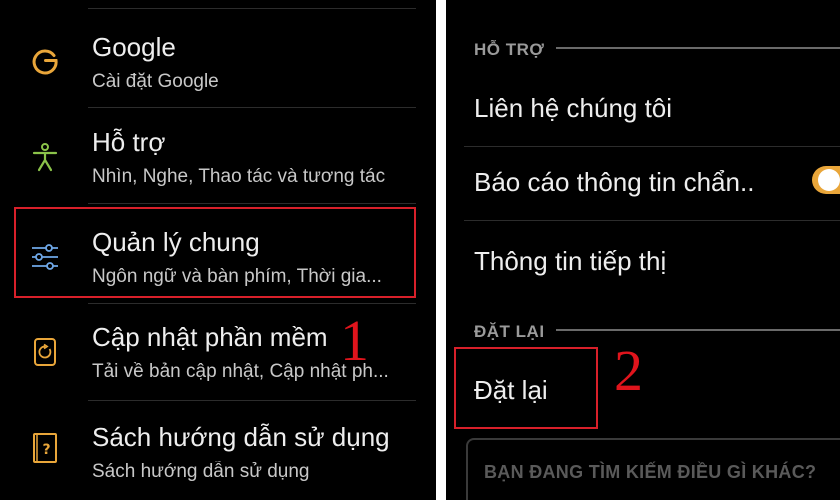 The height and width of the screenshot is (500, 840). I want to click on settings-item-title: Hỗ trợ, so click(129, 142).